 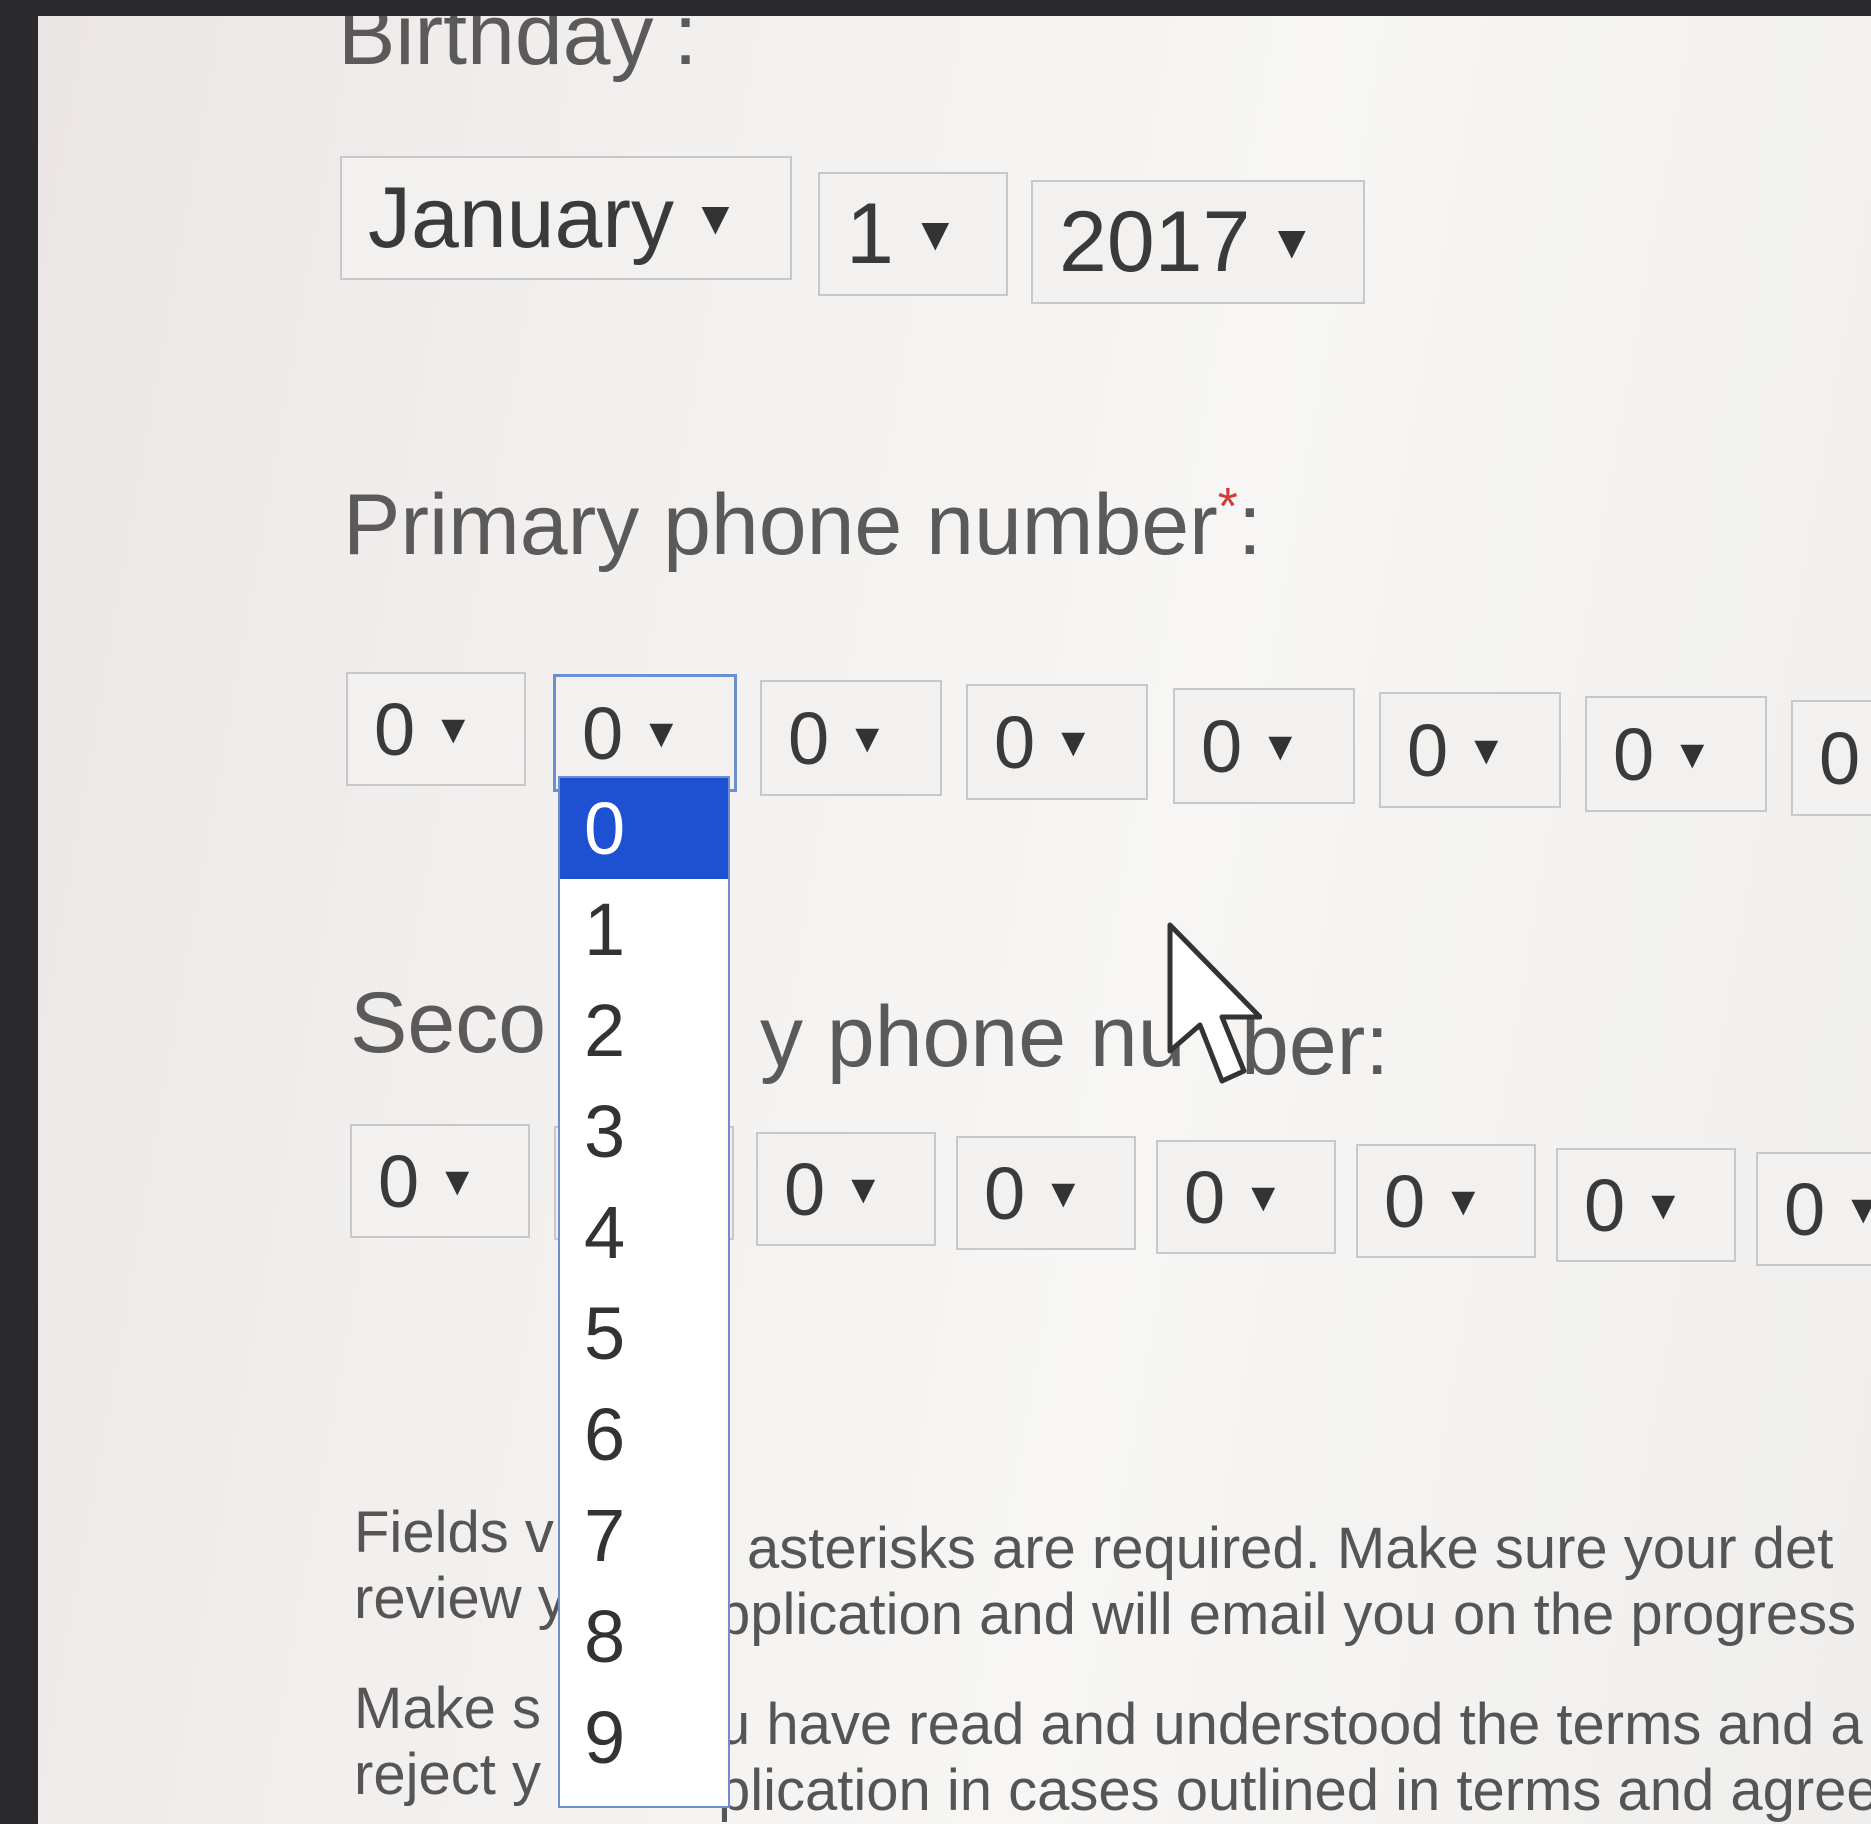 I want to click on dropdown-option-3: 3, so click(x=644, y=1131).